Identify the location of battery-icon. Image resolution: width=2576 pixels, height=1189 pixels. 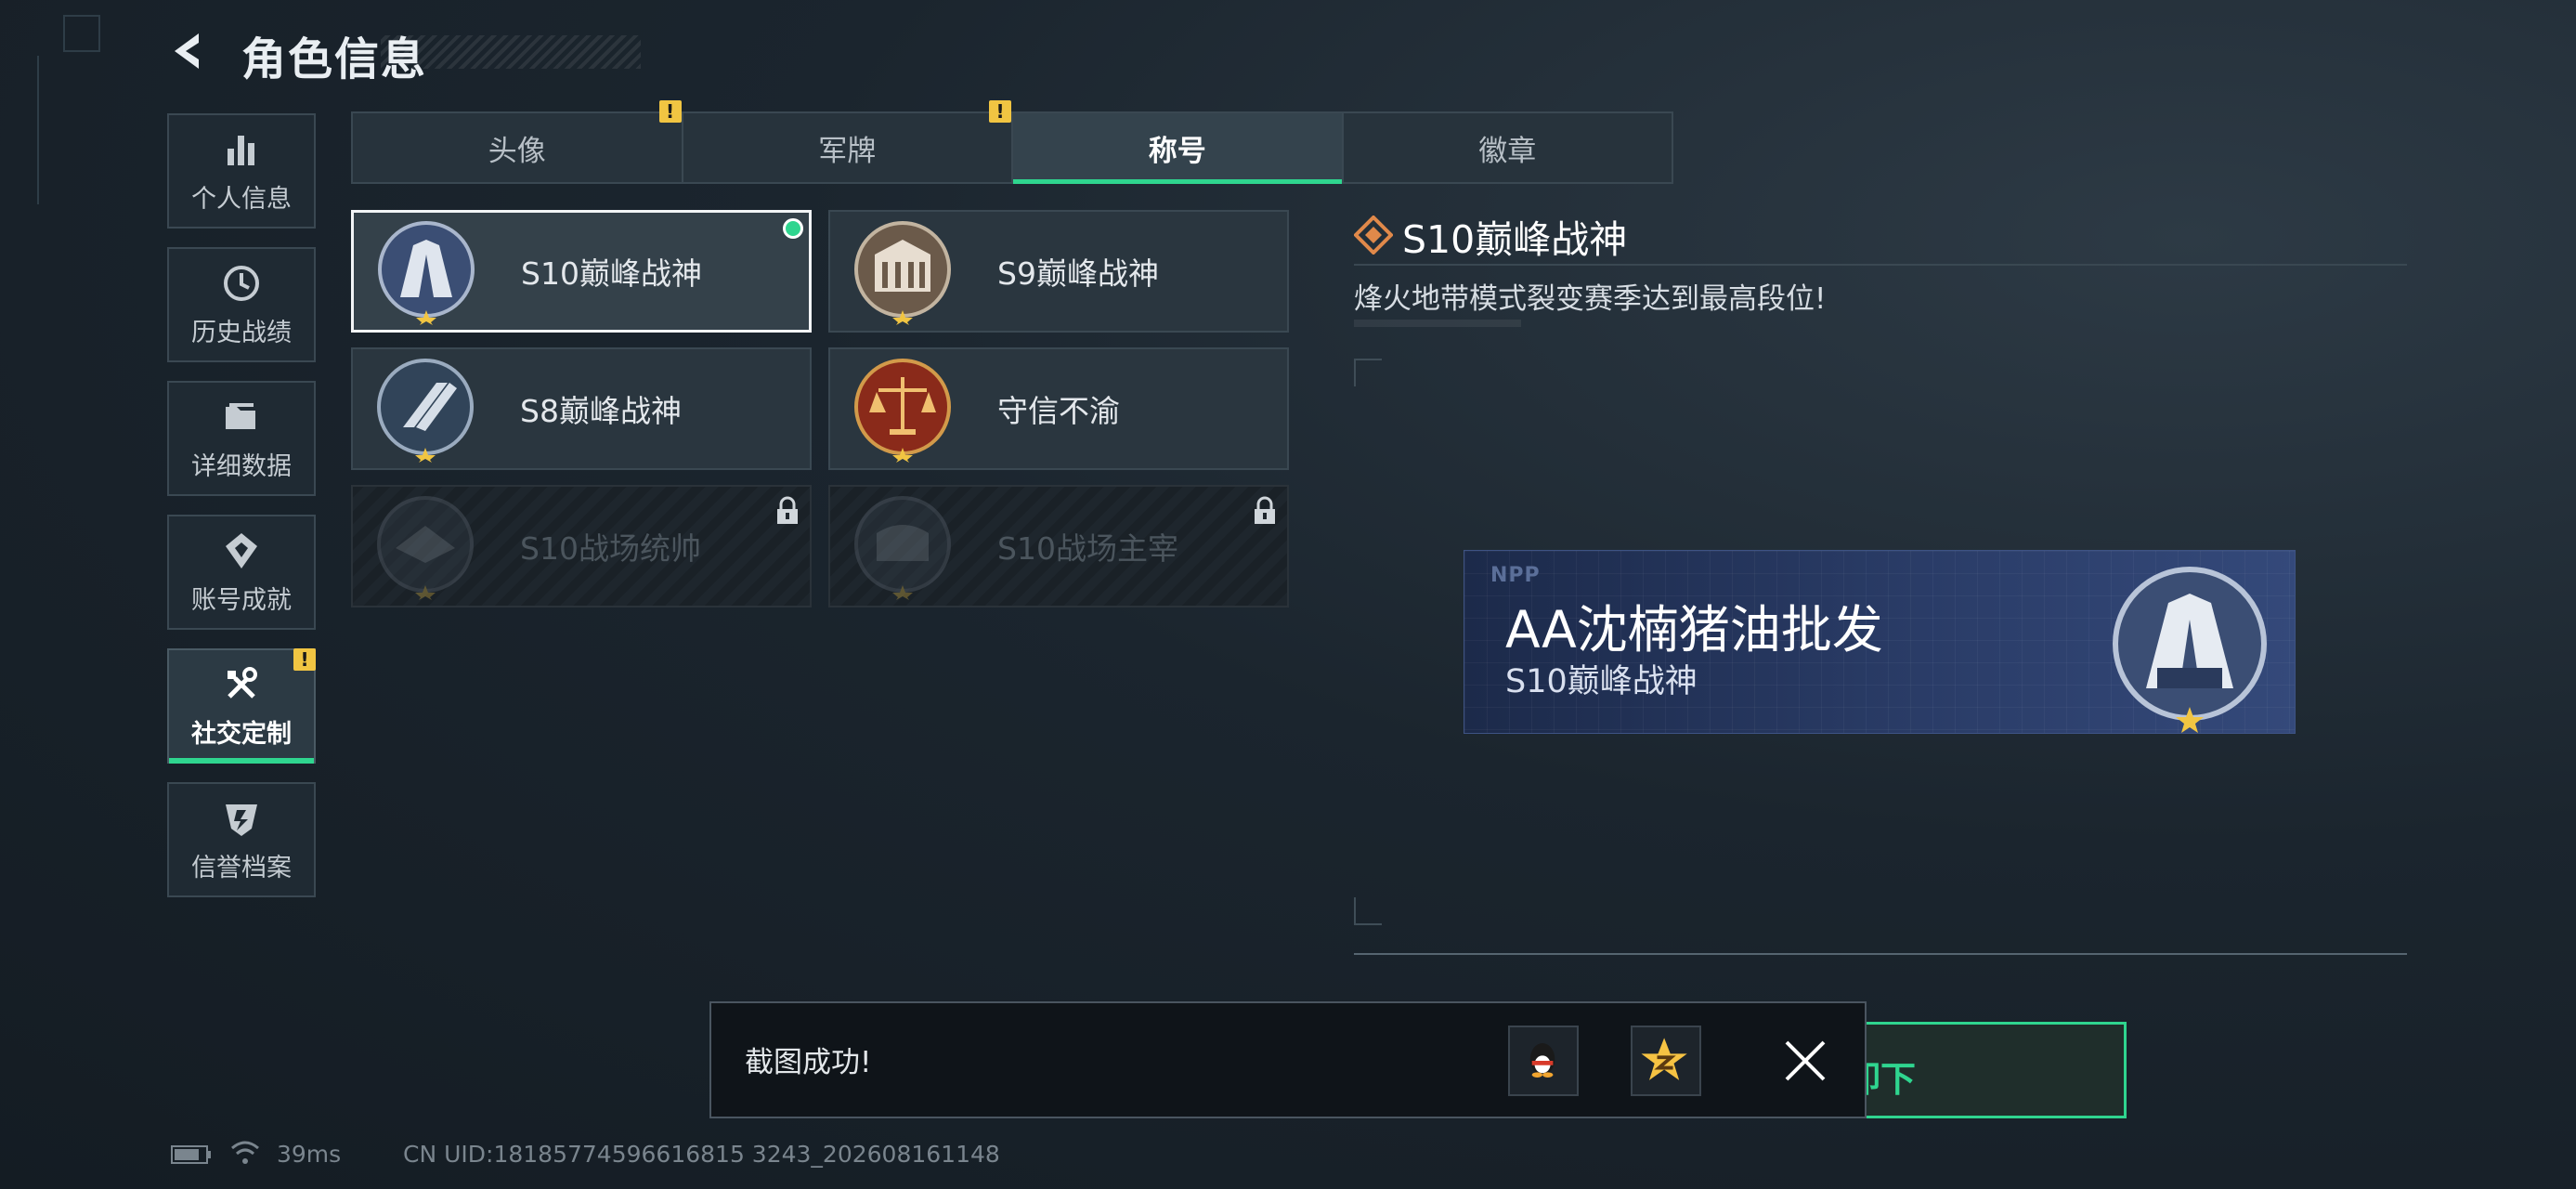
(191, 1154).